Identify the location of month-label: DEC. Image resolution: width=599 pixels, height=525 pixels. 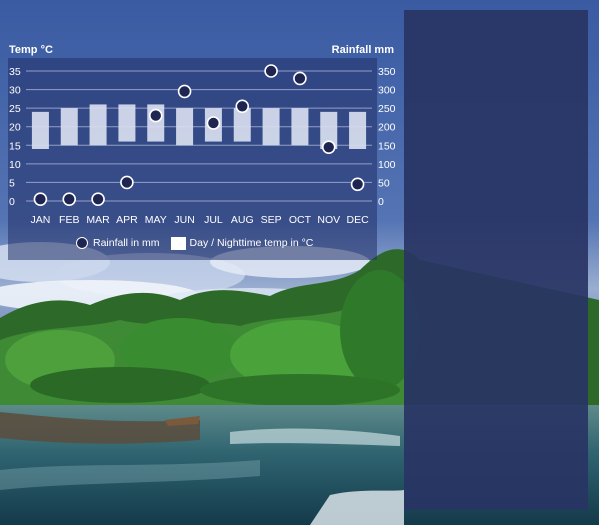
(357, 220).